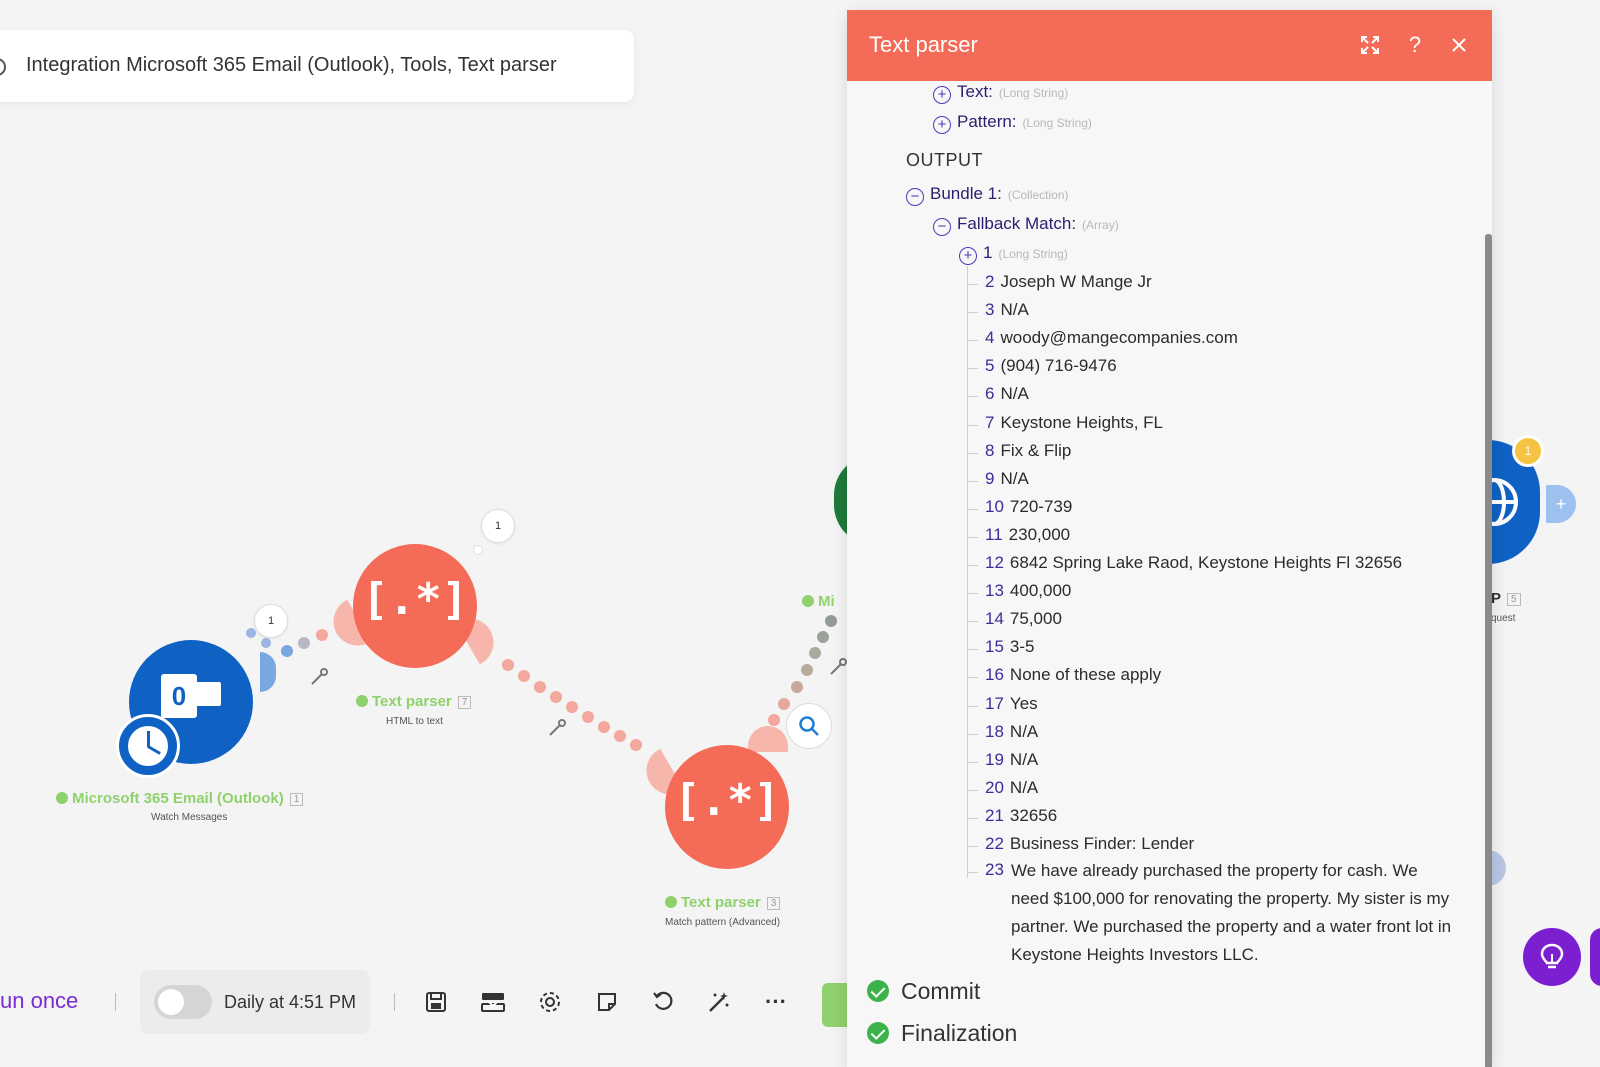  I want to click on array-item-row: 15 3-5, so click(1010, 647).